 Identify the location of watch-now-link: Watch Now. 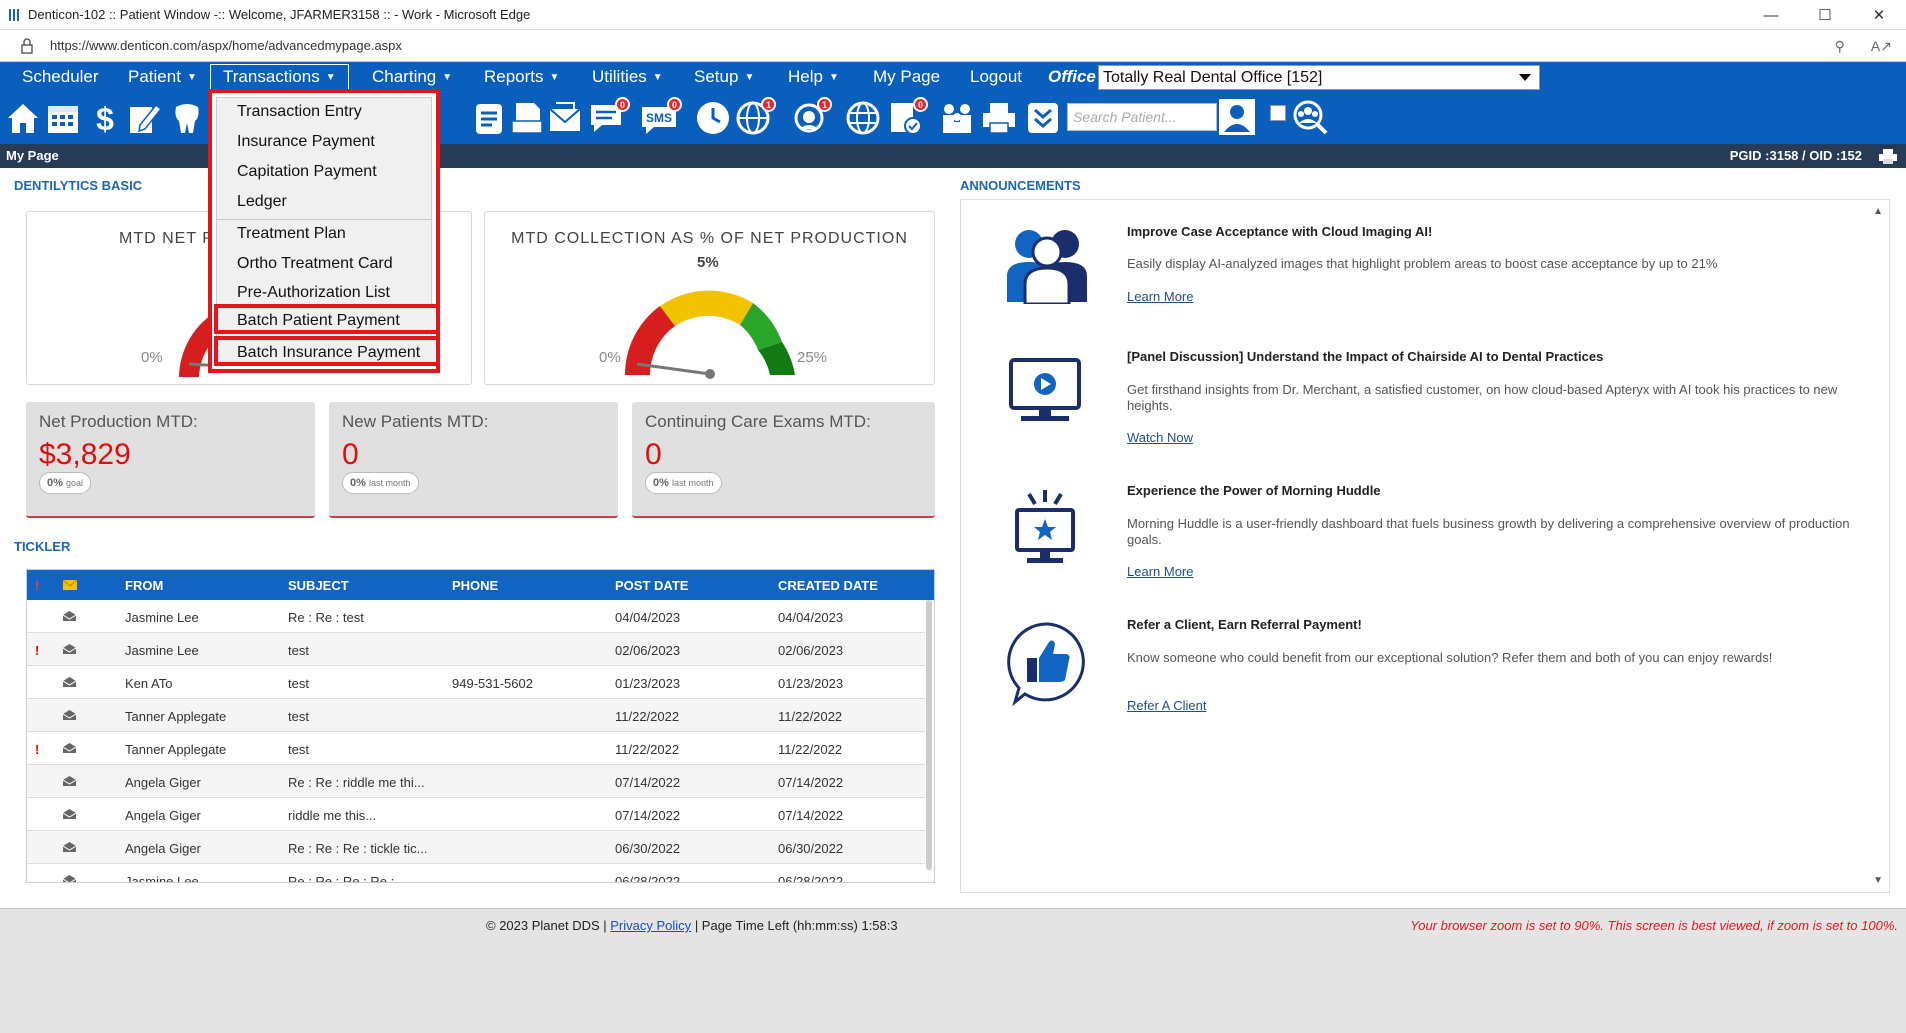
(1160, 437).